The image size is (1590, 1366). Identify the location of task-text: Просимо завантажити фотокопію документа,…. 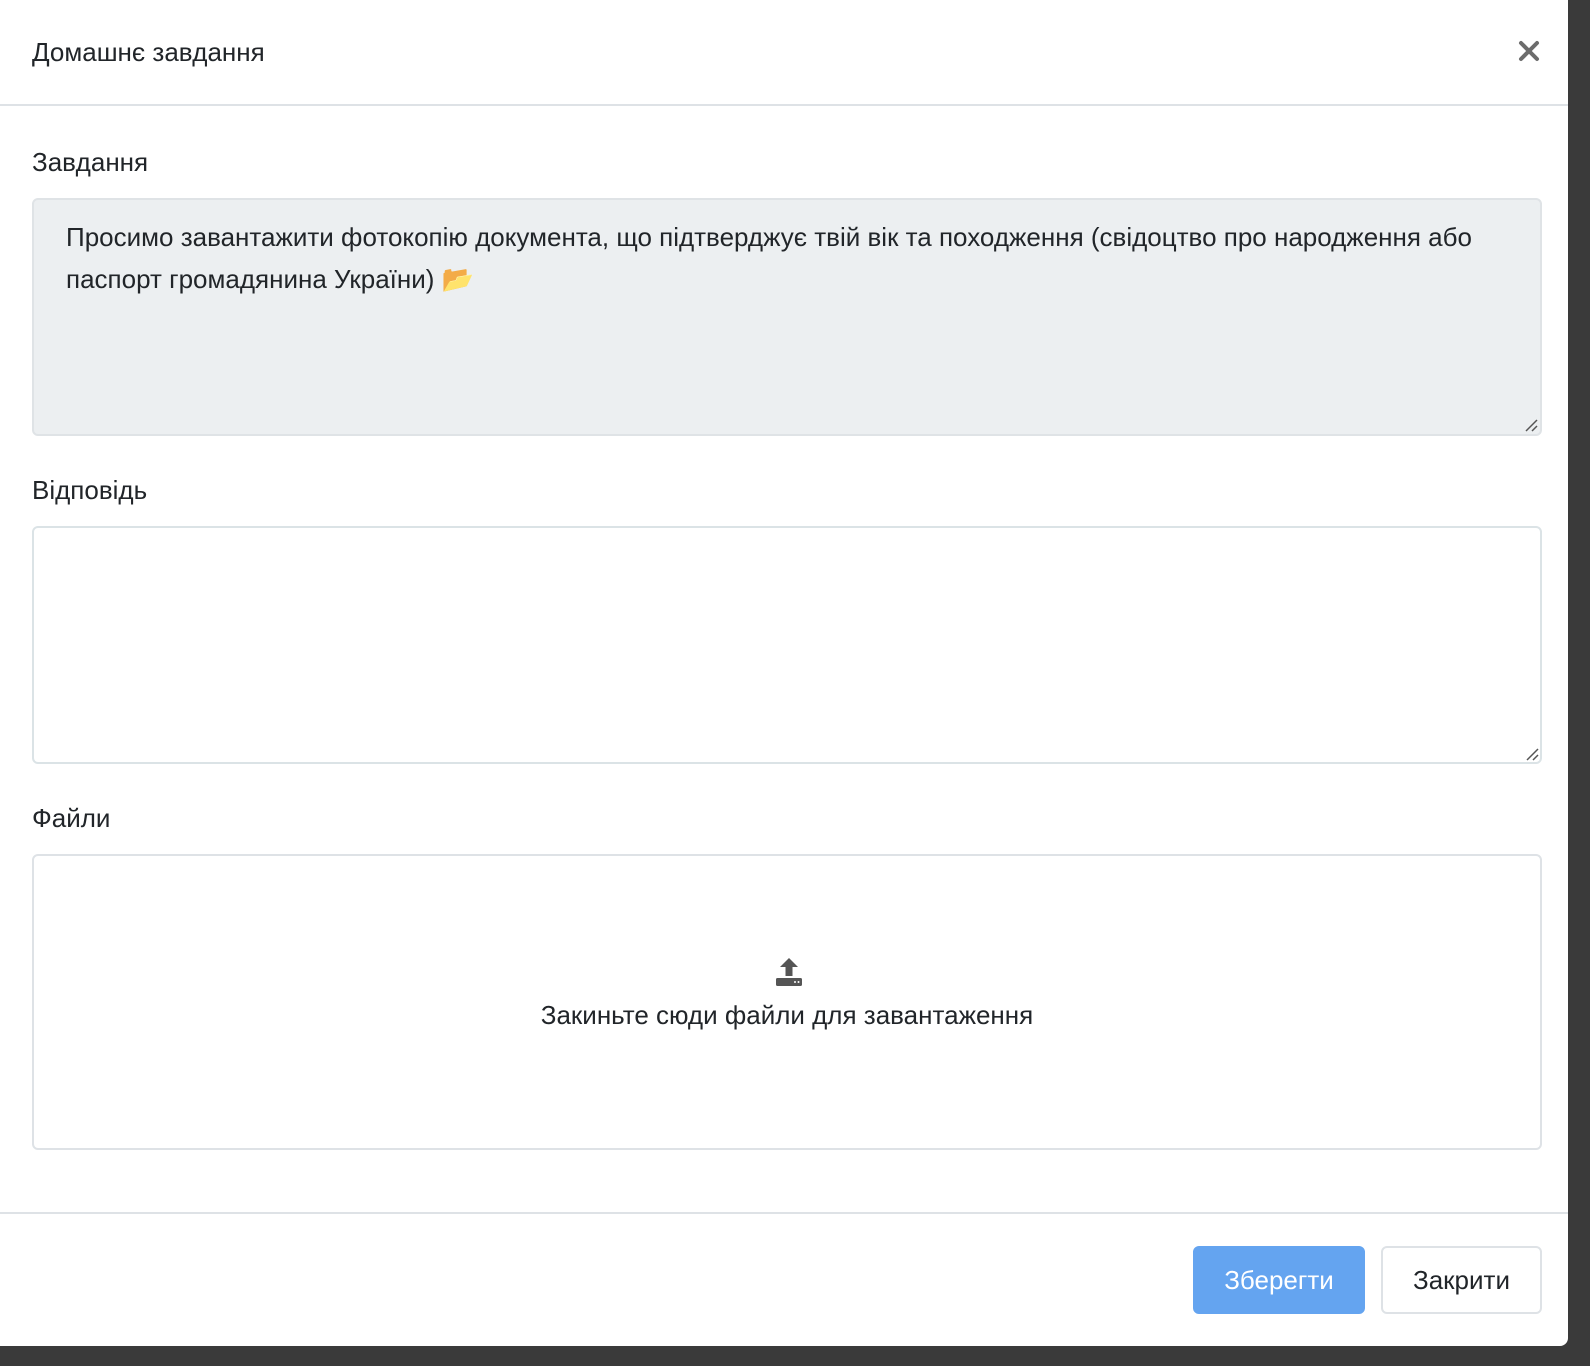
(769, 258).